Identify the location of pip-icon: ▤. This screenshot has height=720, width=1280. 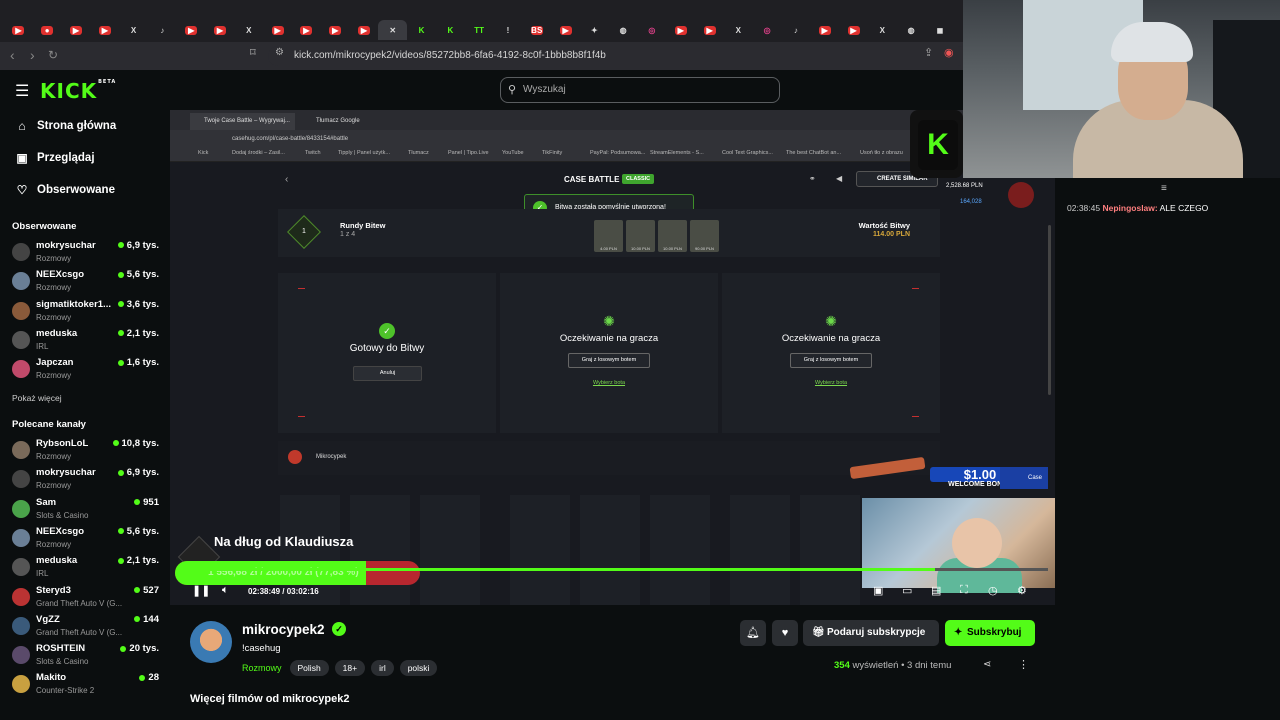
(936, 590).